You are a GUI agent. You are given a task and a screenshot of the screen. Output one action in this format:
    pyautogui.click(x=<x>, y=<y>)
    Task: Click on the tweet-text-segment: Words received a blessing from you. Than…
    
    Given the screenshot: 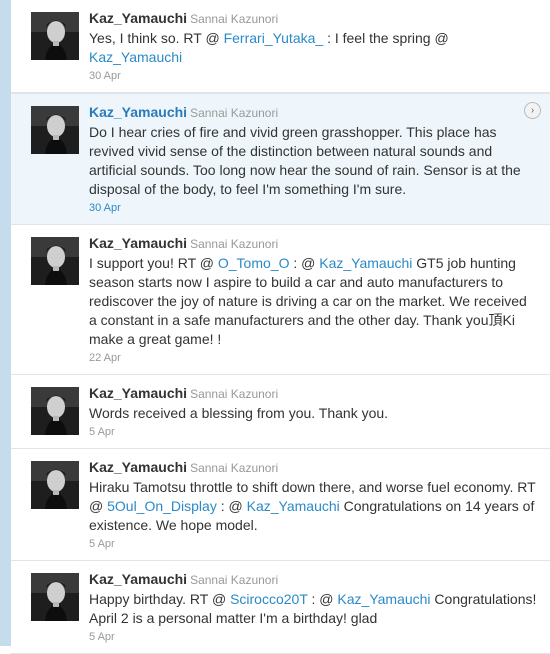 What is the action you would take?
    pyautogui.click(x=239, y=413)
    